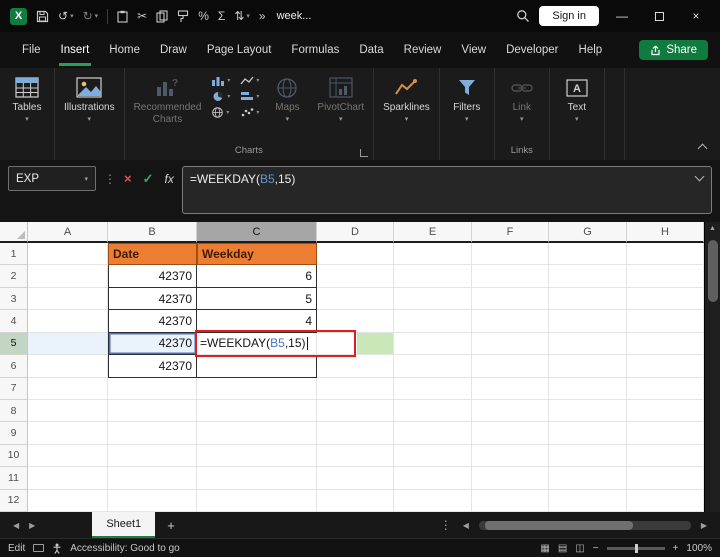 This screenshot has width=720, height=557. What do you see at coordinates (52, 178) in the screenshot?
I see `name-box: EXP ▾` at bounding box center [52, 178].